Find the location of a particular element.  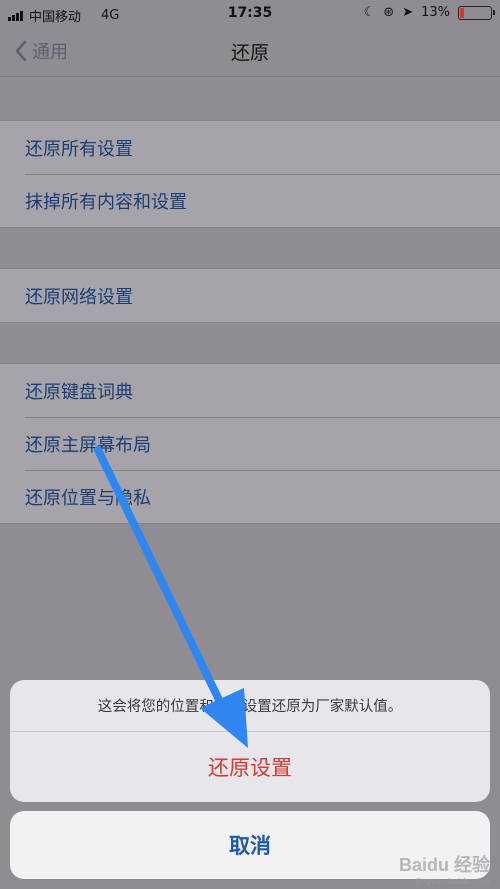

location-arrow-icon: ➤ is located at coordinates (408, 12).